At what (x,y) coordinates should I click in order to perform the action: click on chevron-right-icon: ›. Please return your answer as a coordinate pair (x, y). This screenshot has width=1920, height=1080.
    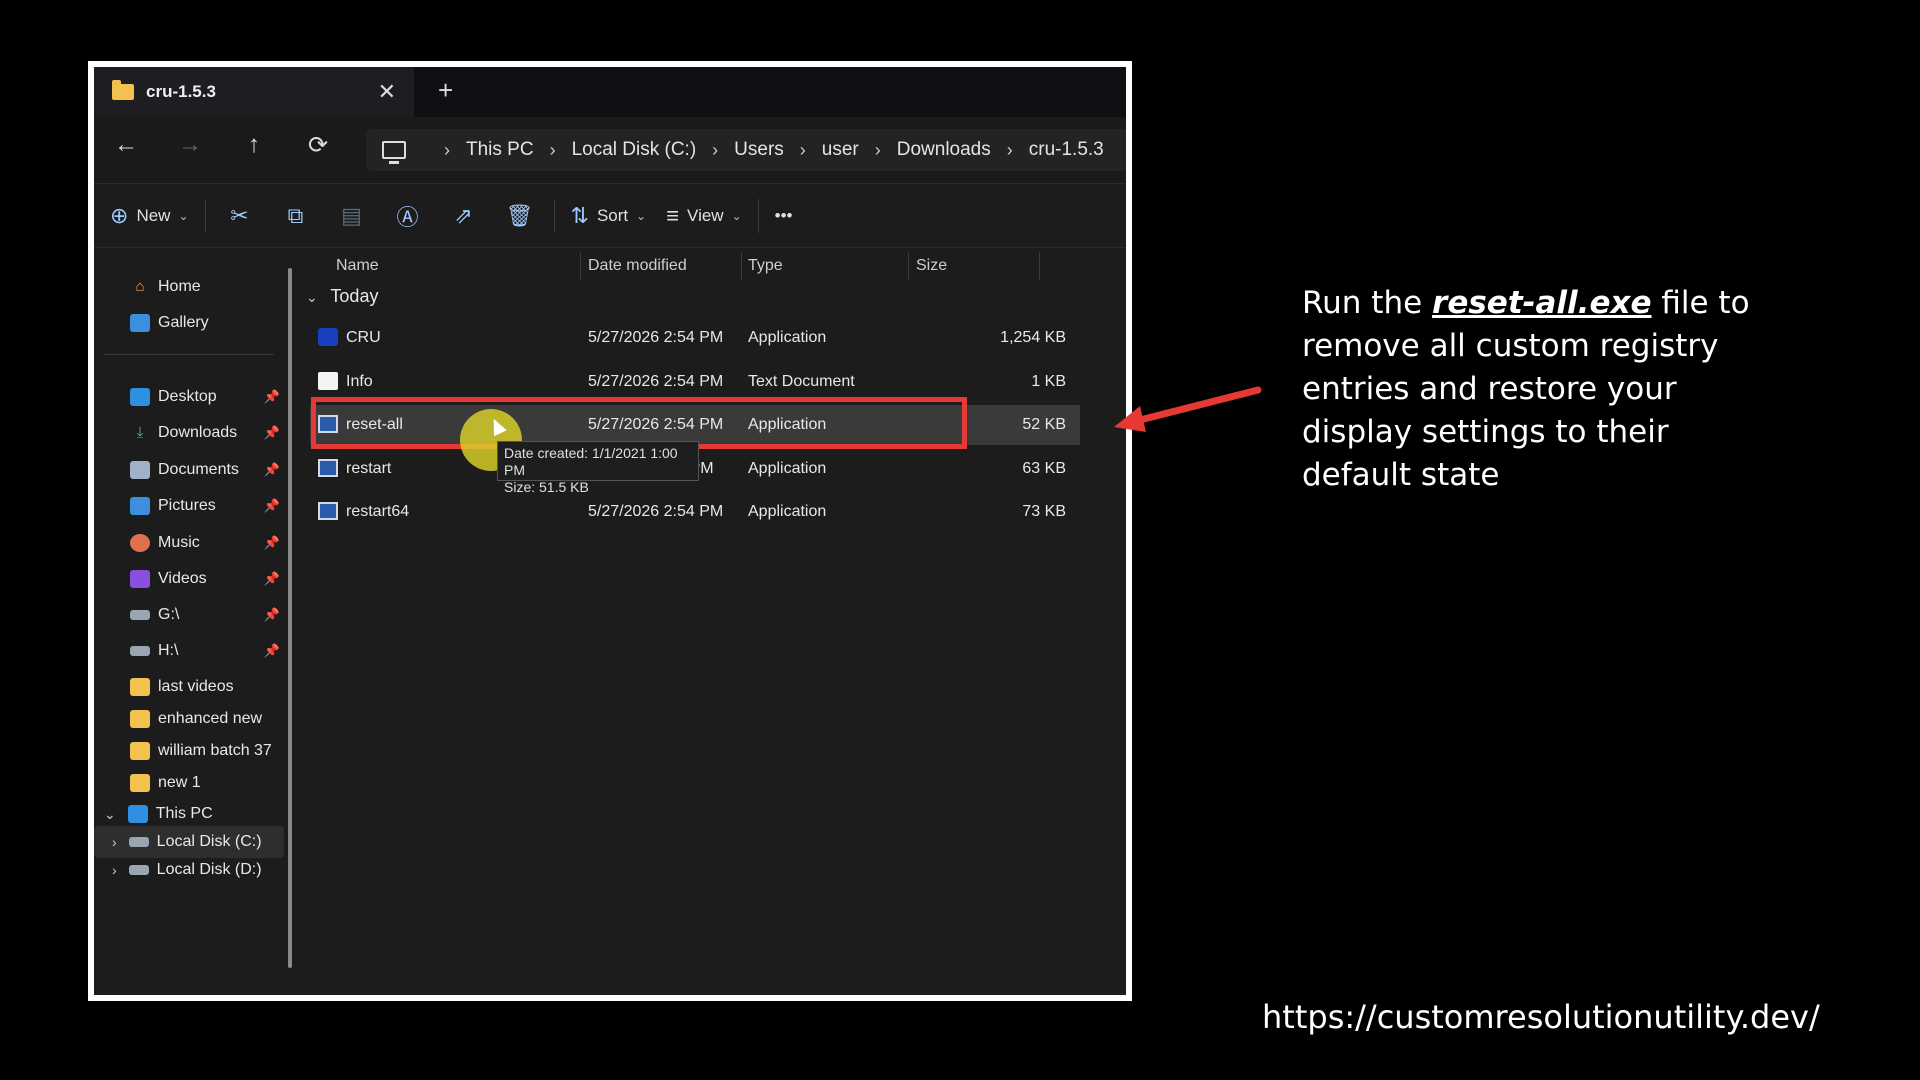
    Looking at the image, I should click on (447, 149).